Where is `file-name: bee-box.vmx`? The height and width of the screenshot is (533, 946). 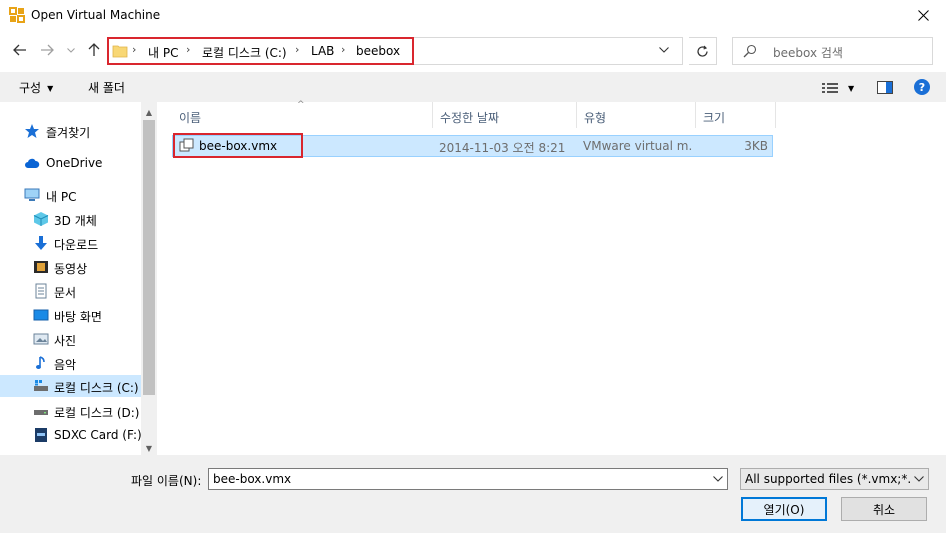
file-name: bee-box.vmx is located at coordinates (238, 146).